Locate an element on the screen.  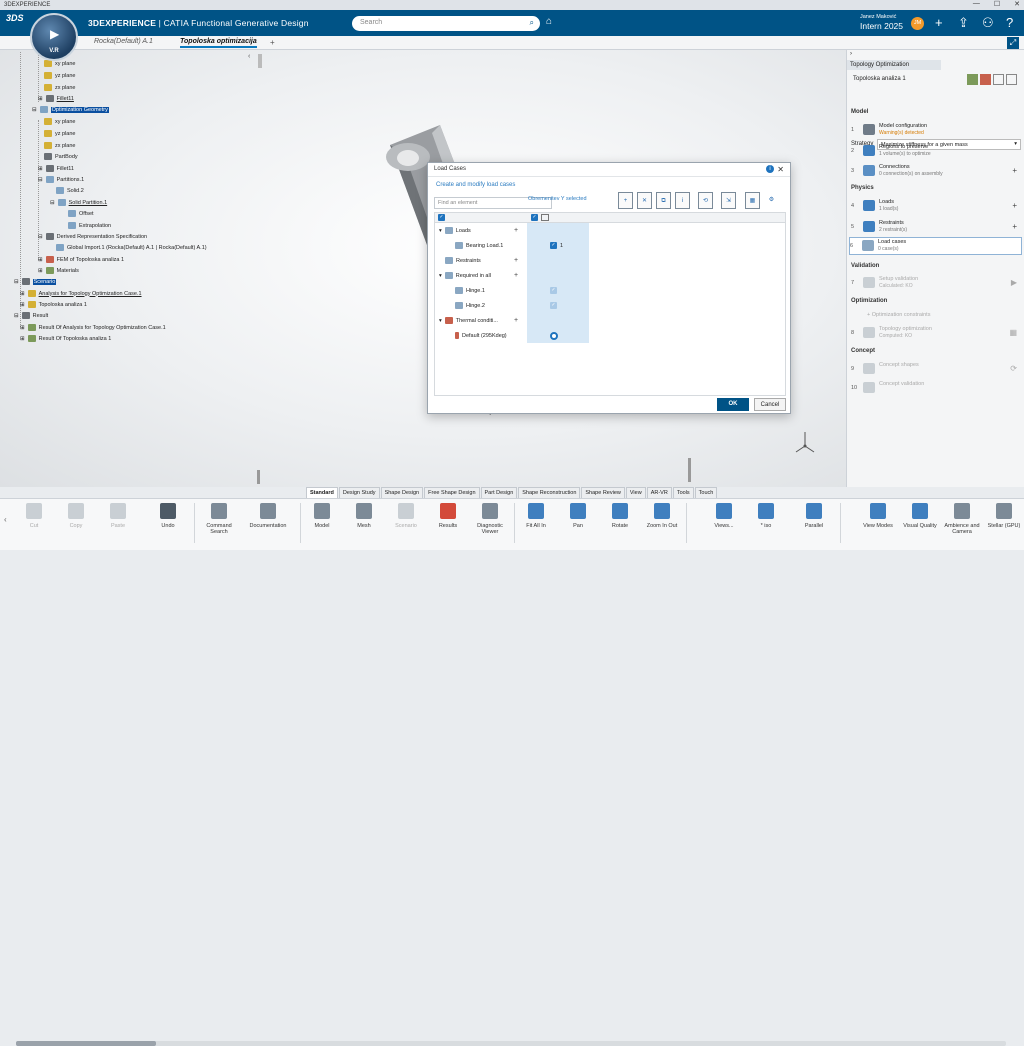
stellar-gpu-button: Stellar (GPU) is located at coordinates (1004, 516).